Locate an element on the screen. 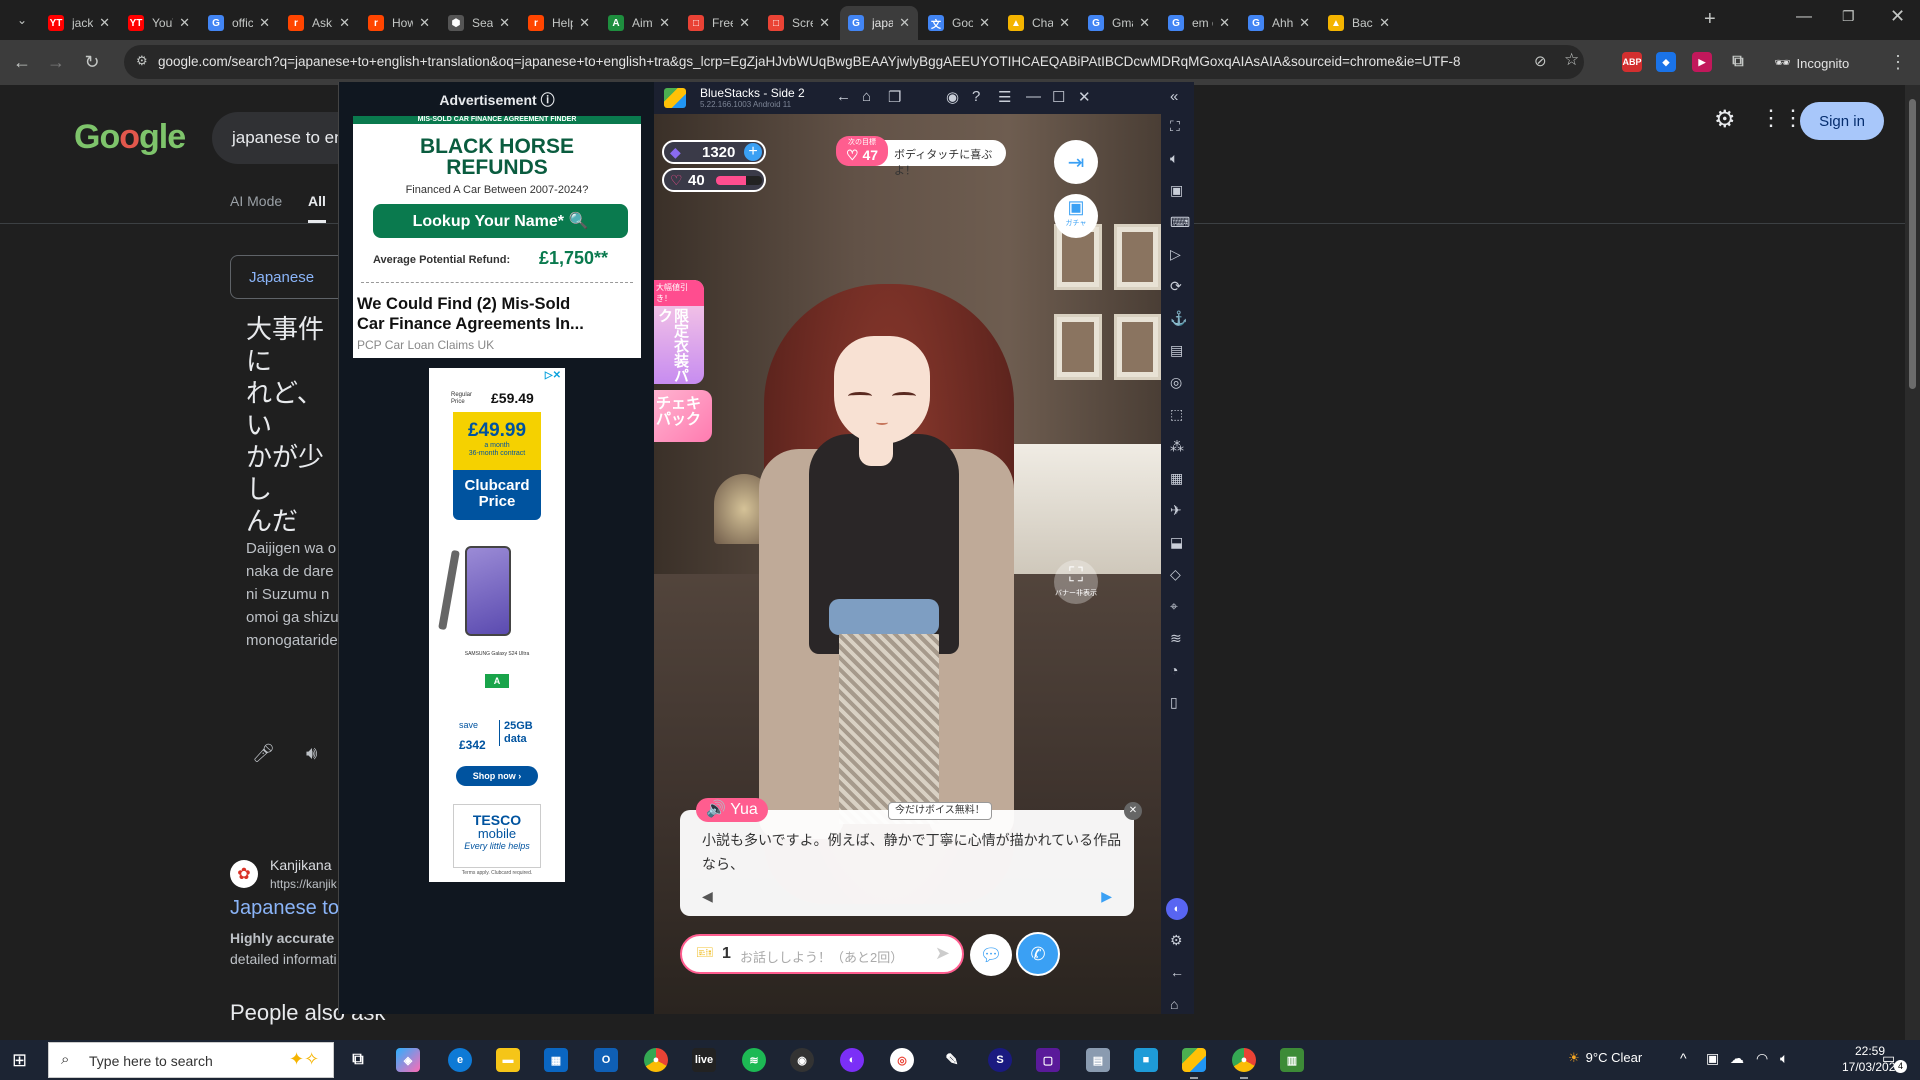 This screenshot has width=1920, height=1080. sync-app-icon: S is located at coordinates (1000, 1060).